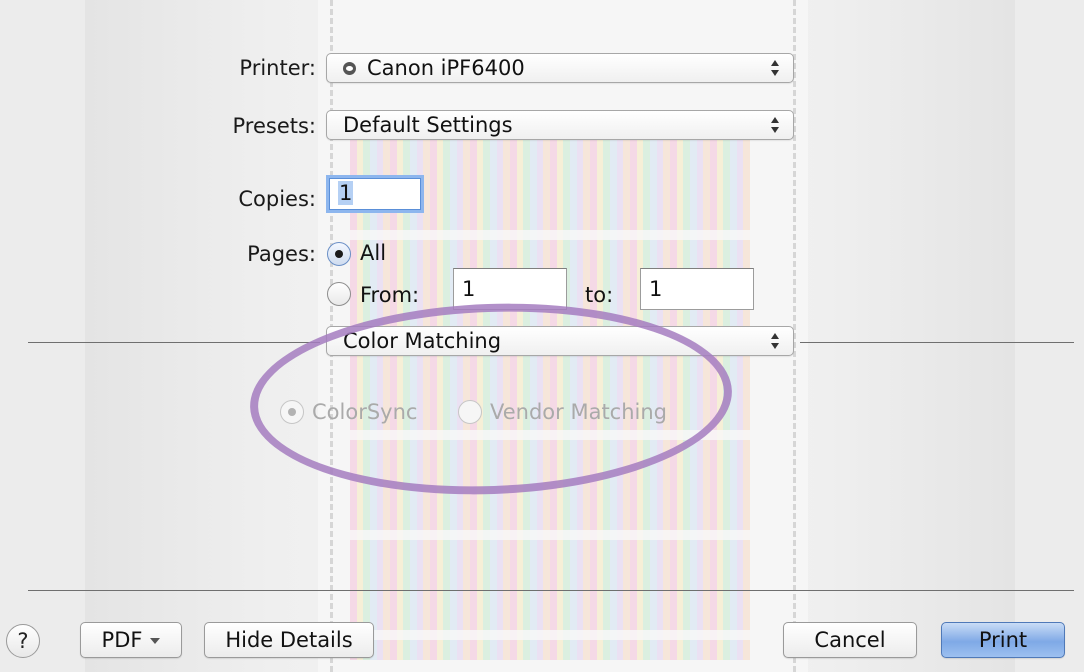 Image resolution: width=1084 pixels, height=672 pixels. What do you see at coordinates (697, 289) in the screenshot?
I see `pages-to-field: 1` at bounding box center [697, 289].